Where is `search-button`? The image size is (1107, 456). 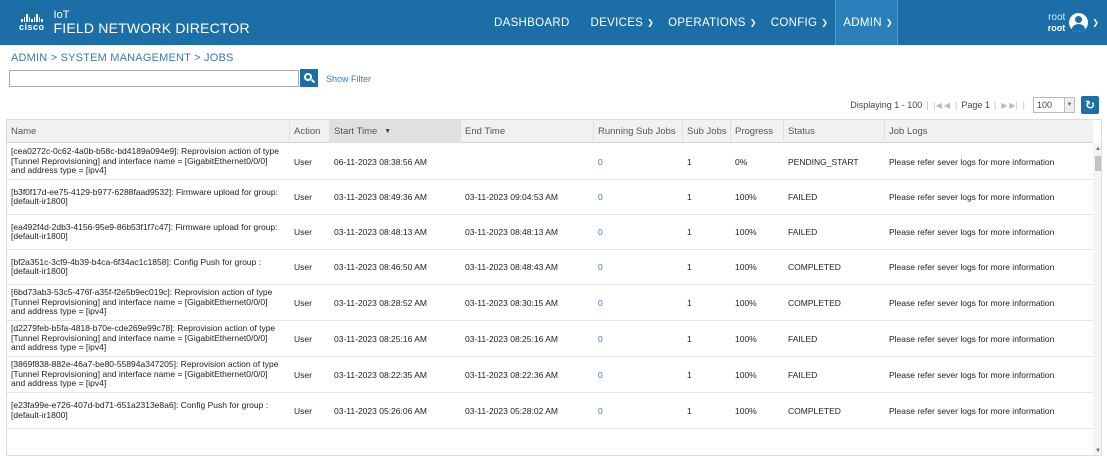
search-button is located at coordinates (309, 78).